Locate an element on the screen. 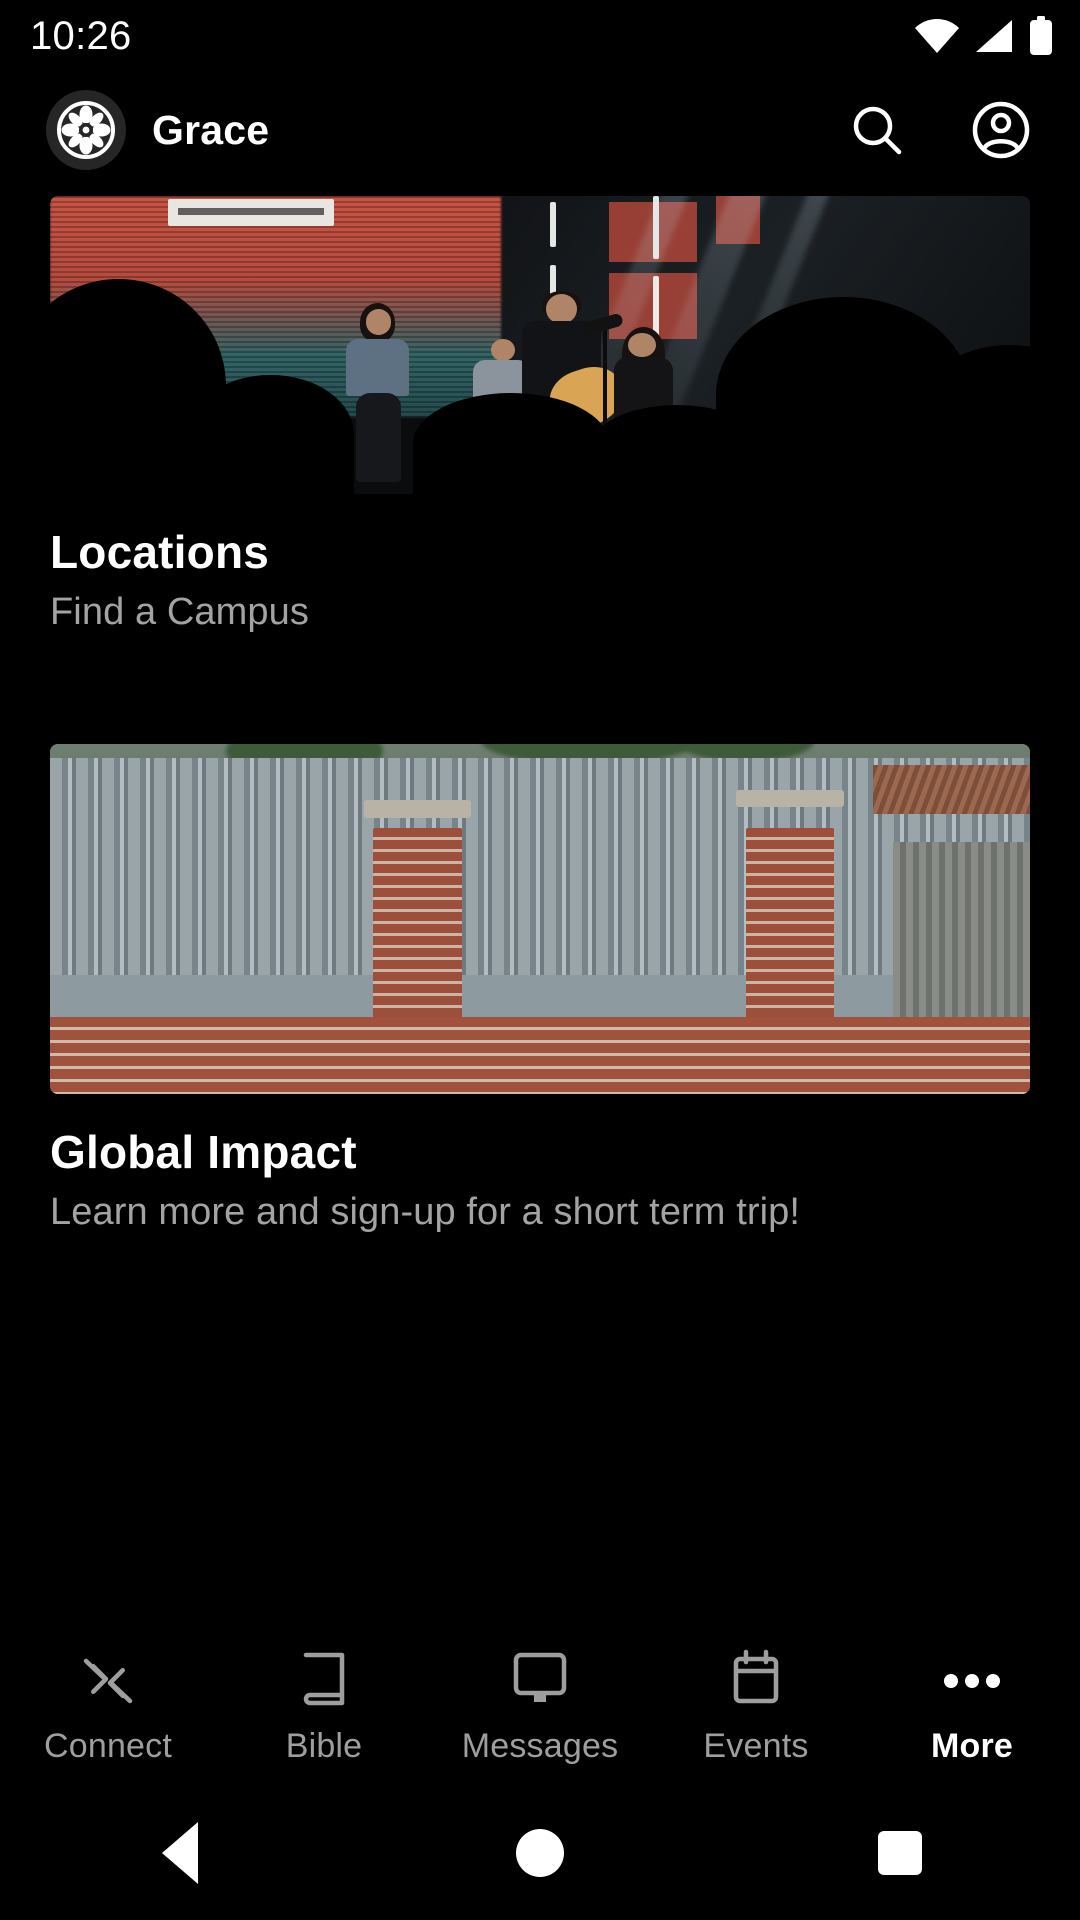 The height and width of the screenshot is (1920, 1080). brand-block: Grace is located at coordinates (157, 130).